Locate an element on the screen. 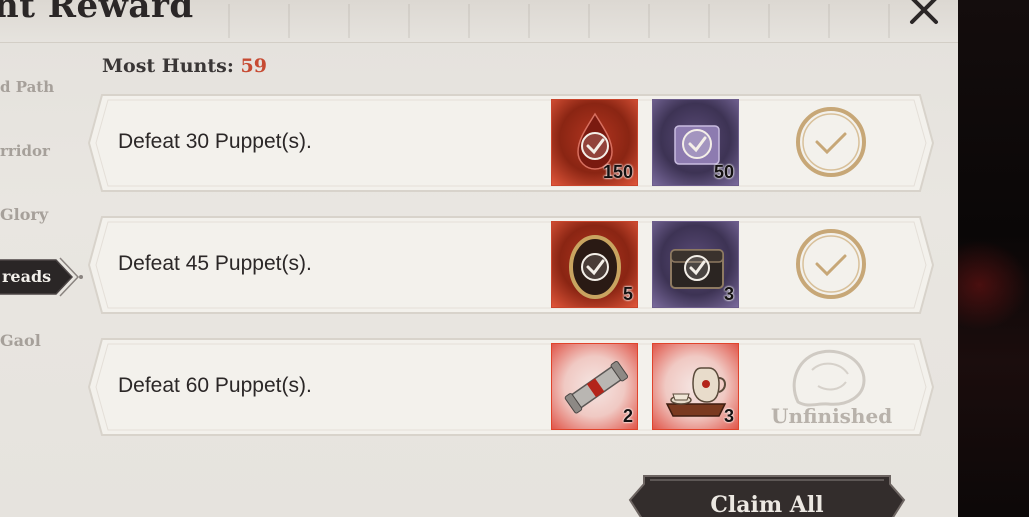 The height and width of the screenshot is (517, 1029). reward-quantity: 150 is located at coordinates (617, 172).